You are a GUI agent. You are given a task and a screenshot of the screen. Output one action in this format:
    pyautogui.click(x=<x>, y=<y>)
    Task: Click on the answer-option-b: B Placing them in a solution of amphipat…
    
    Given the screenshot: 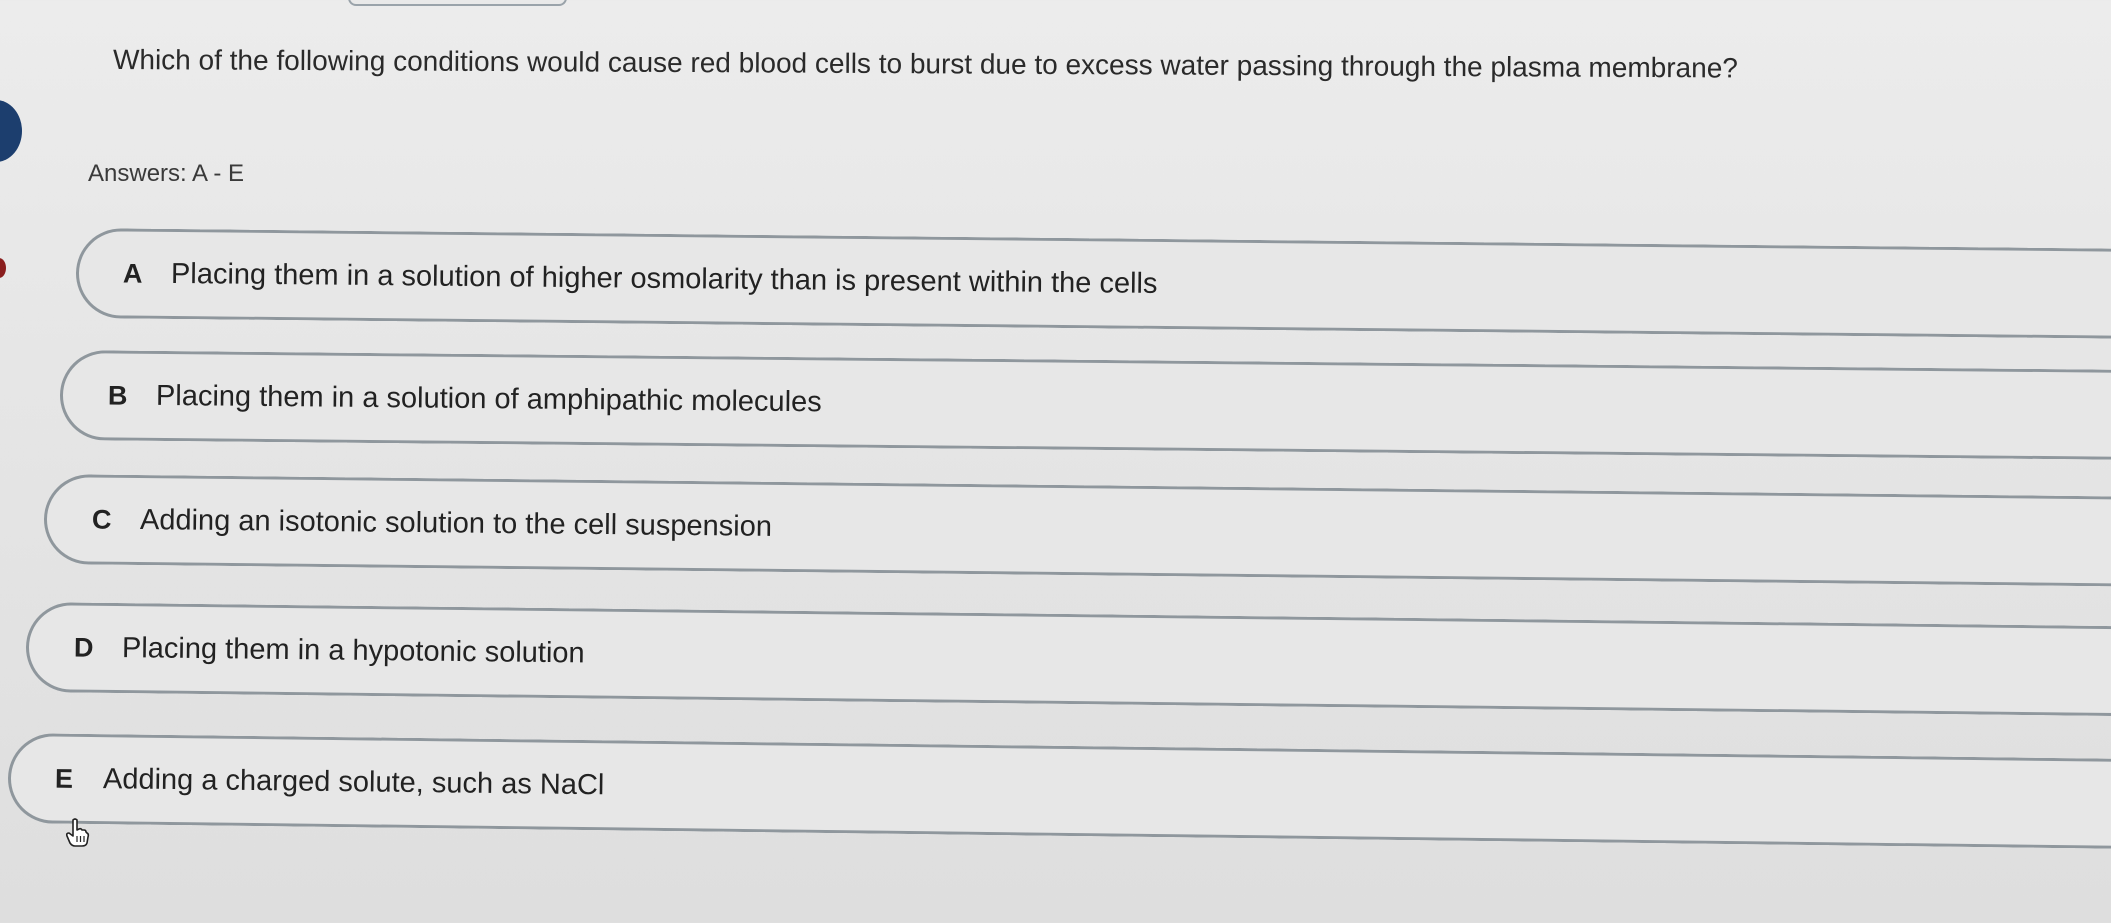 What is the action you would take?
    pyautogui.click(x=1085, y=405)
    